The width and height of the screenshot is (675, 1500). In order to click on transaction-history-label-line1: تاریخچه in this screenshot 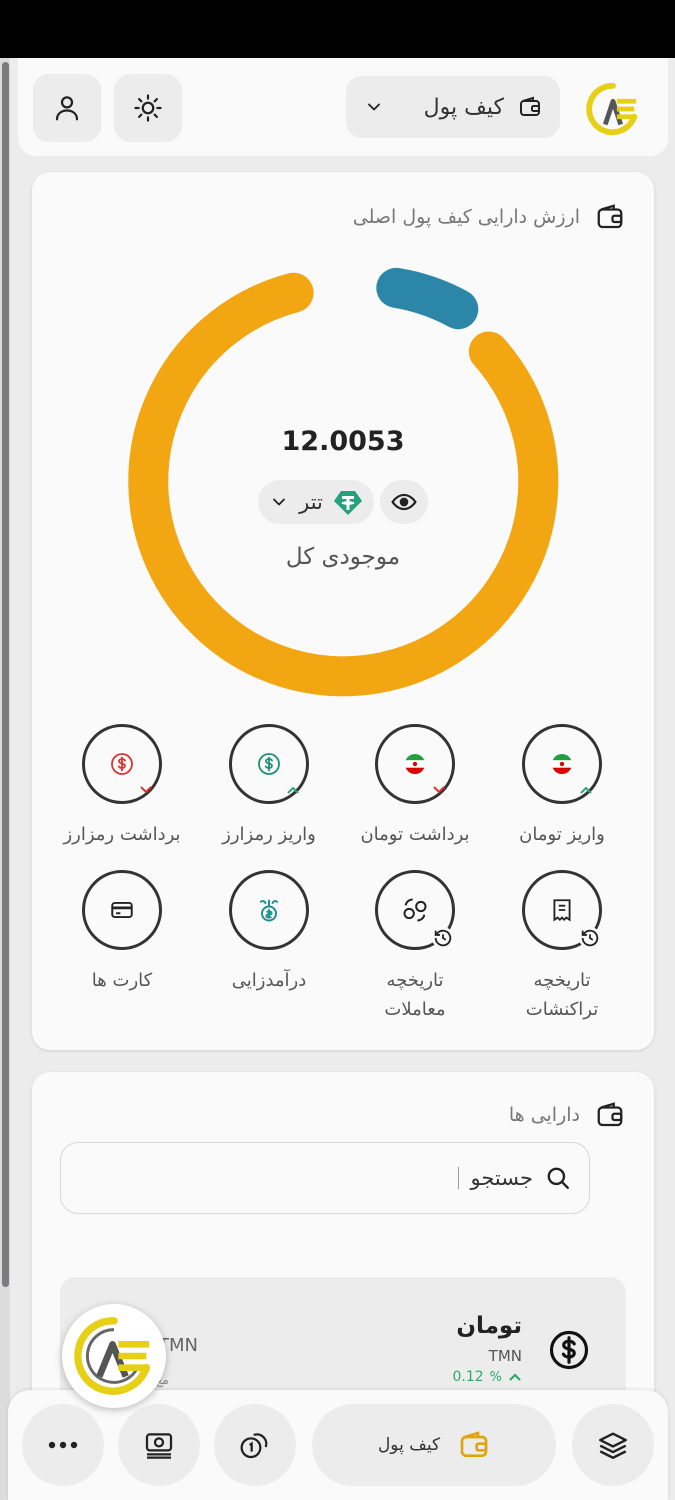, I will do `click(562, 980)`.